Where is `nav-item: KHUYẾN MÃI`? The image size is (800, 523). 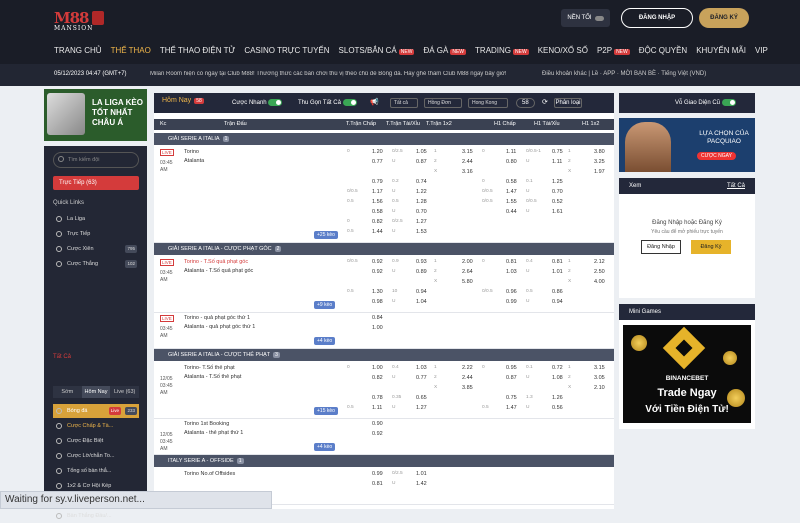
nav-item: KHUYẾN MÃI is located at coordinates (721, 50).